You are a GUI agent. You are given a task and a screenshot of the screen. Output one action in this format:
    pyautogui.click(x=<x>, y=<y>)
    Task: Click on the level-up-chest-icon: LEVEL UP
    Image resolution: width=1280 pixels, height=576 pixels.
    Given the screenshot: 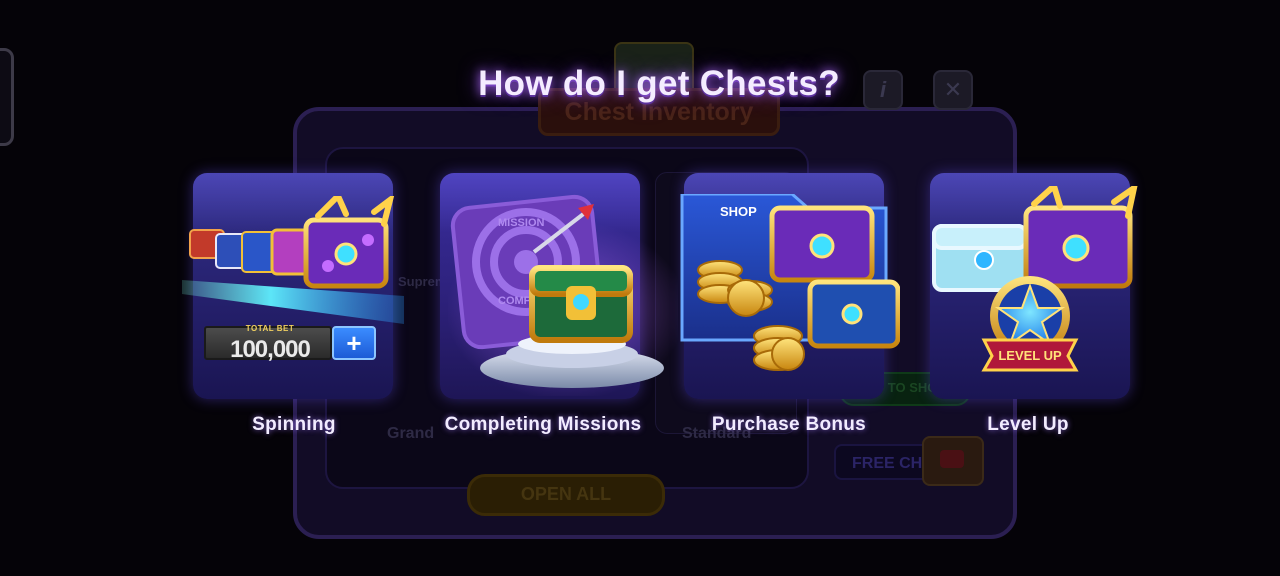 What is the action you would take?
    pyautogui.click(x=1035, y=279)
    